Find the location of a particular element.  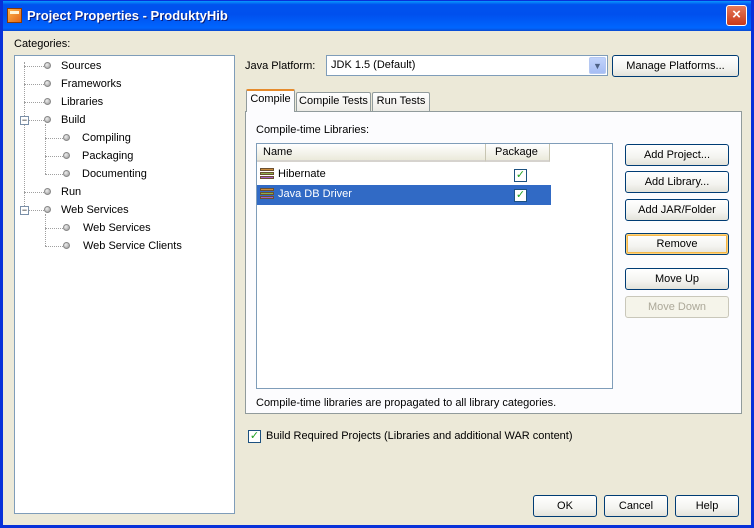

close-icon: × is located at coordinates (736, 14).